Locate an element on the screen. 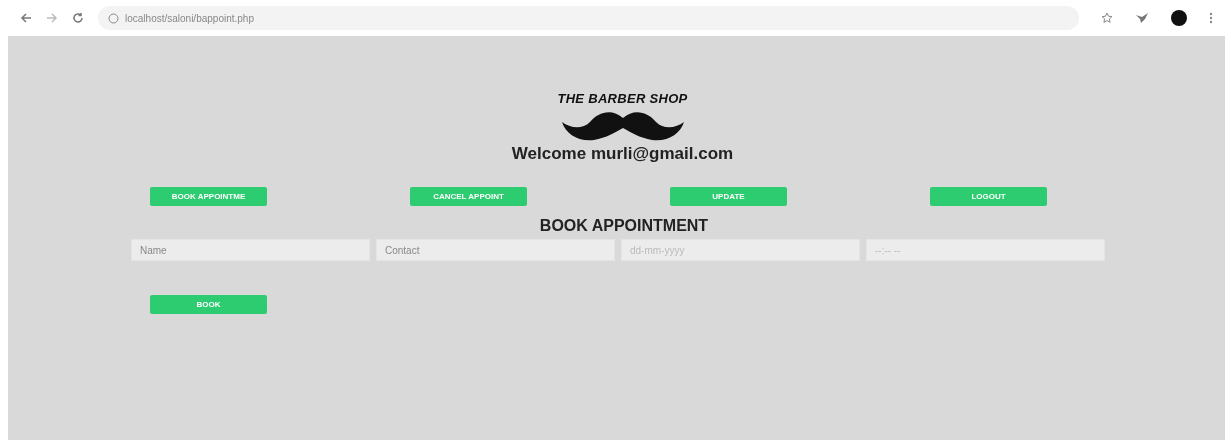 The height and width of the screenshot is (440, 1225). nav-button: BOOK APPOINTME is located at coordinates (208, 196).